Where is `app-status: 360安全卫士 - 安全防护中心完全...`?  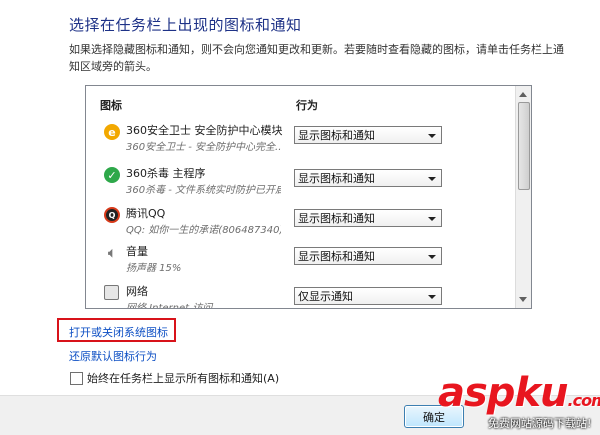 app-status: 360安全卫士 - 安全防护中心完全... is located at coordinates (203, 147).